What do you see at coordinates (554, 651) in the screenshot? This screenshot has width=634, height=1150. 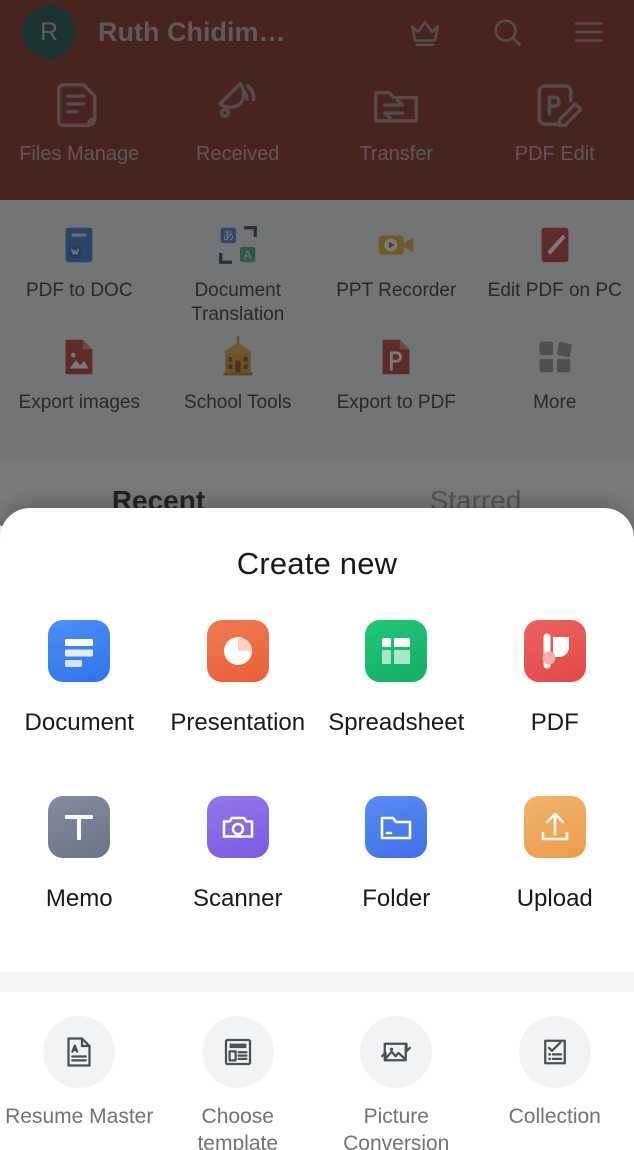 I see `pdf-icon` at bounding box center [554, 651].